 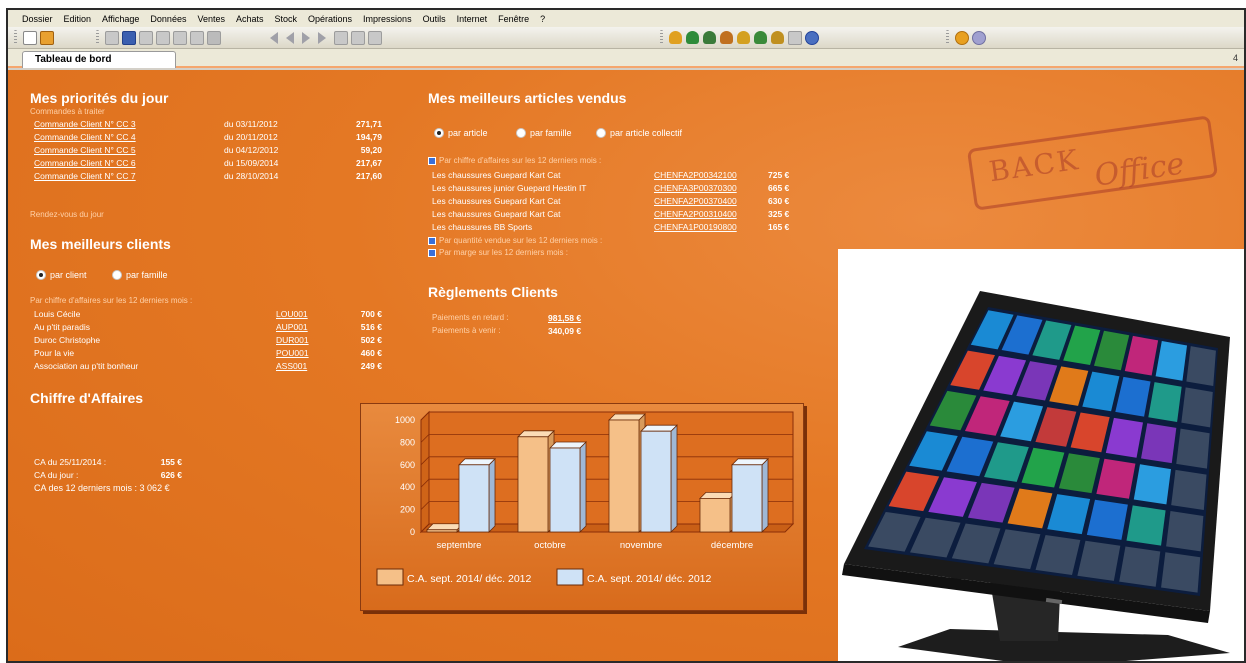 What do you see at coordinates (1235, 58) in the screenshot?
I see `tab-scroll-marker: 4` at bounding box center [1235, 58].